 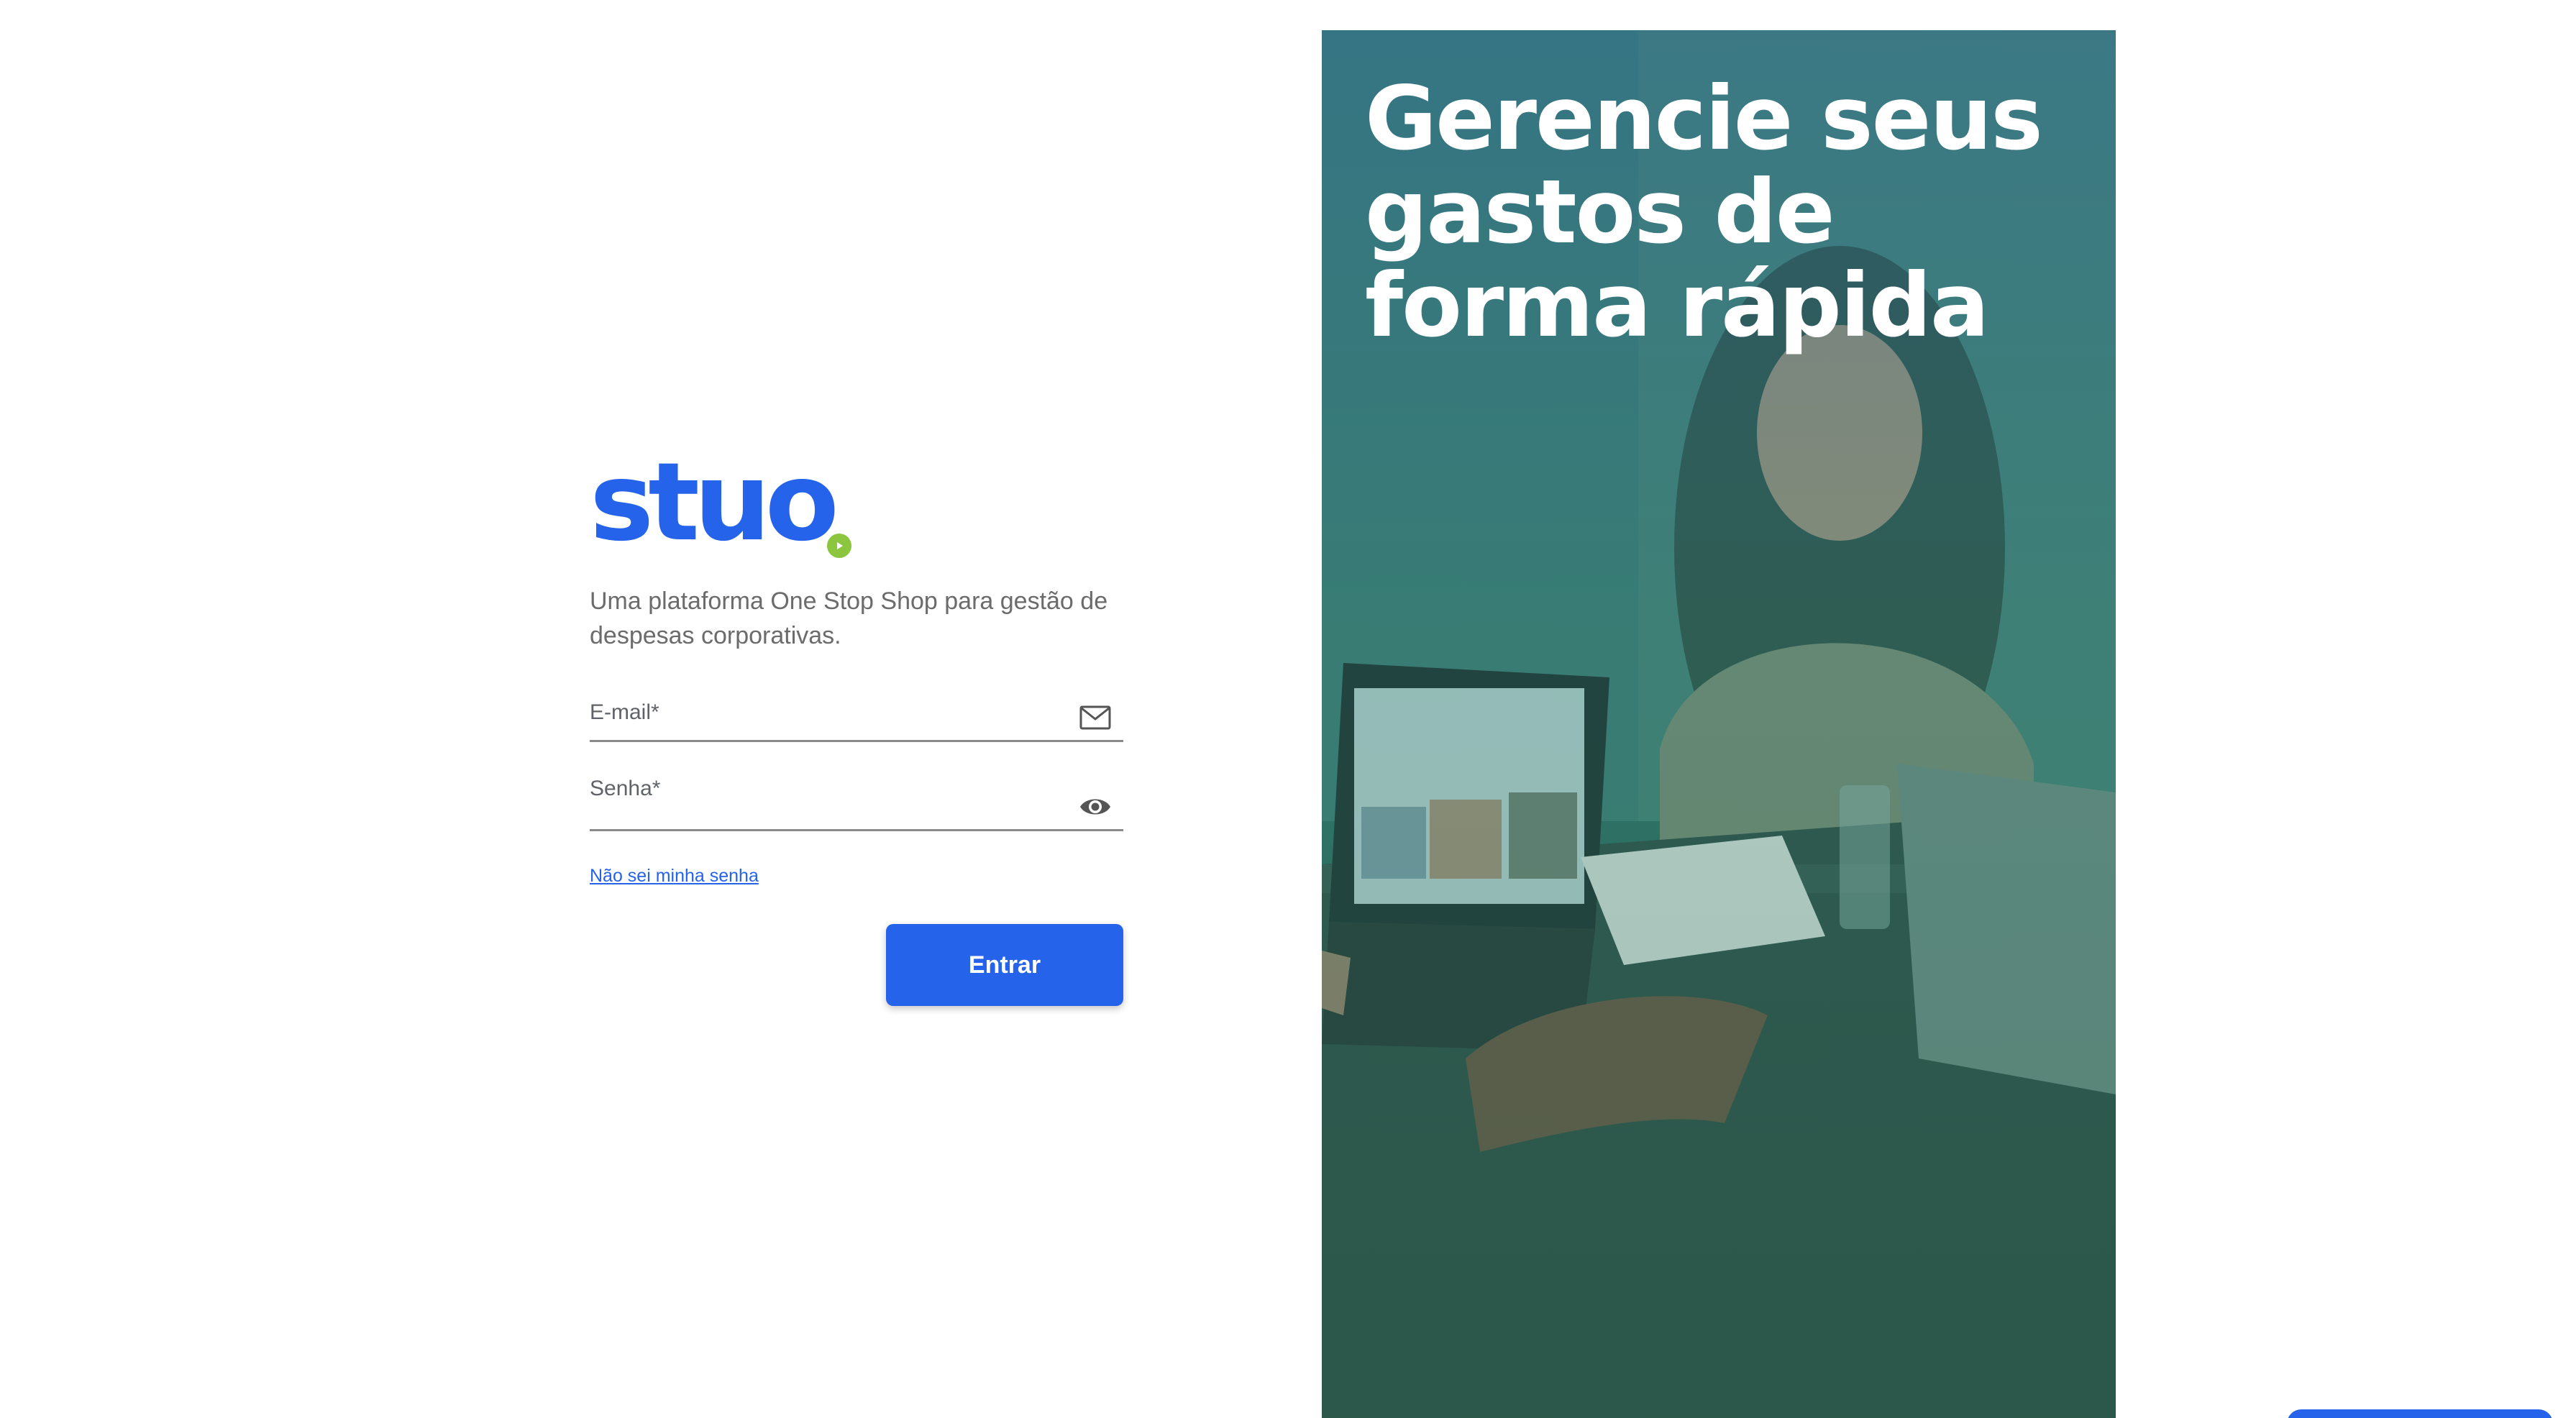 What do you see at coordinates (2420, 1414) in the screenshot?
I see `help-widget-button` at bounding box center [2420, 1414].